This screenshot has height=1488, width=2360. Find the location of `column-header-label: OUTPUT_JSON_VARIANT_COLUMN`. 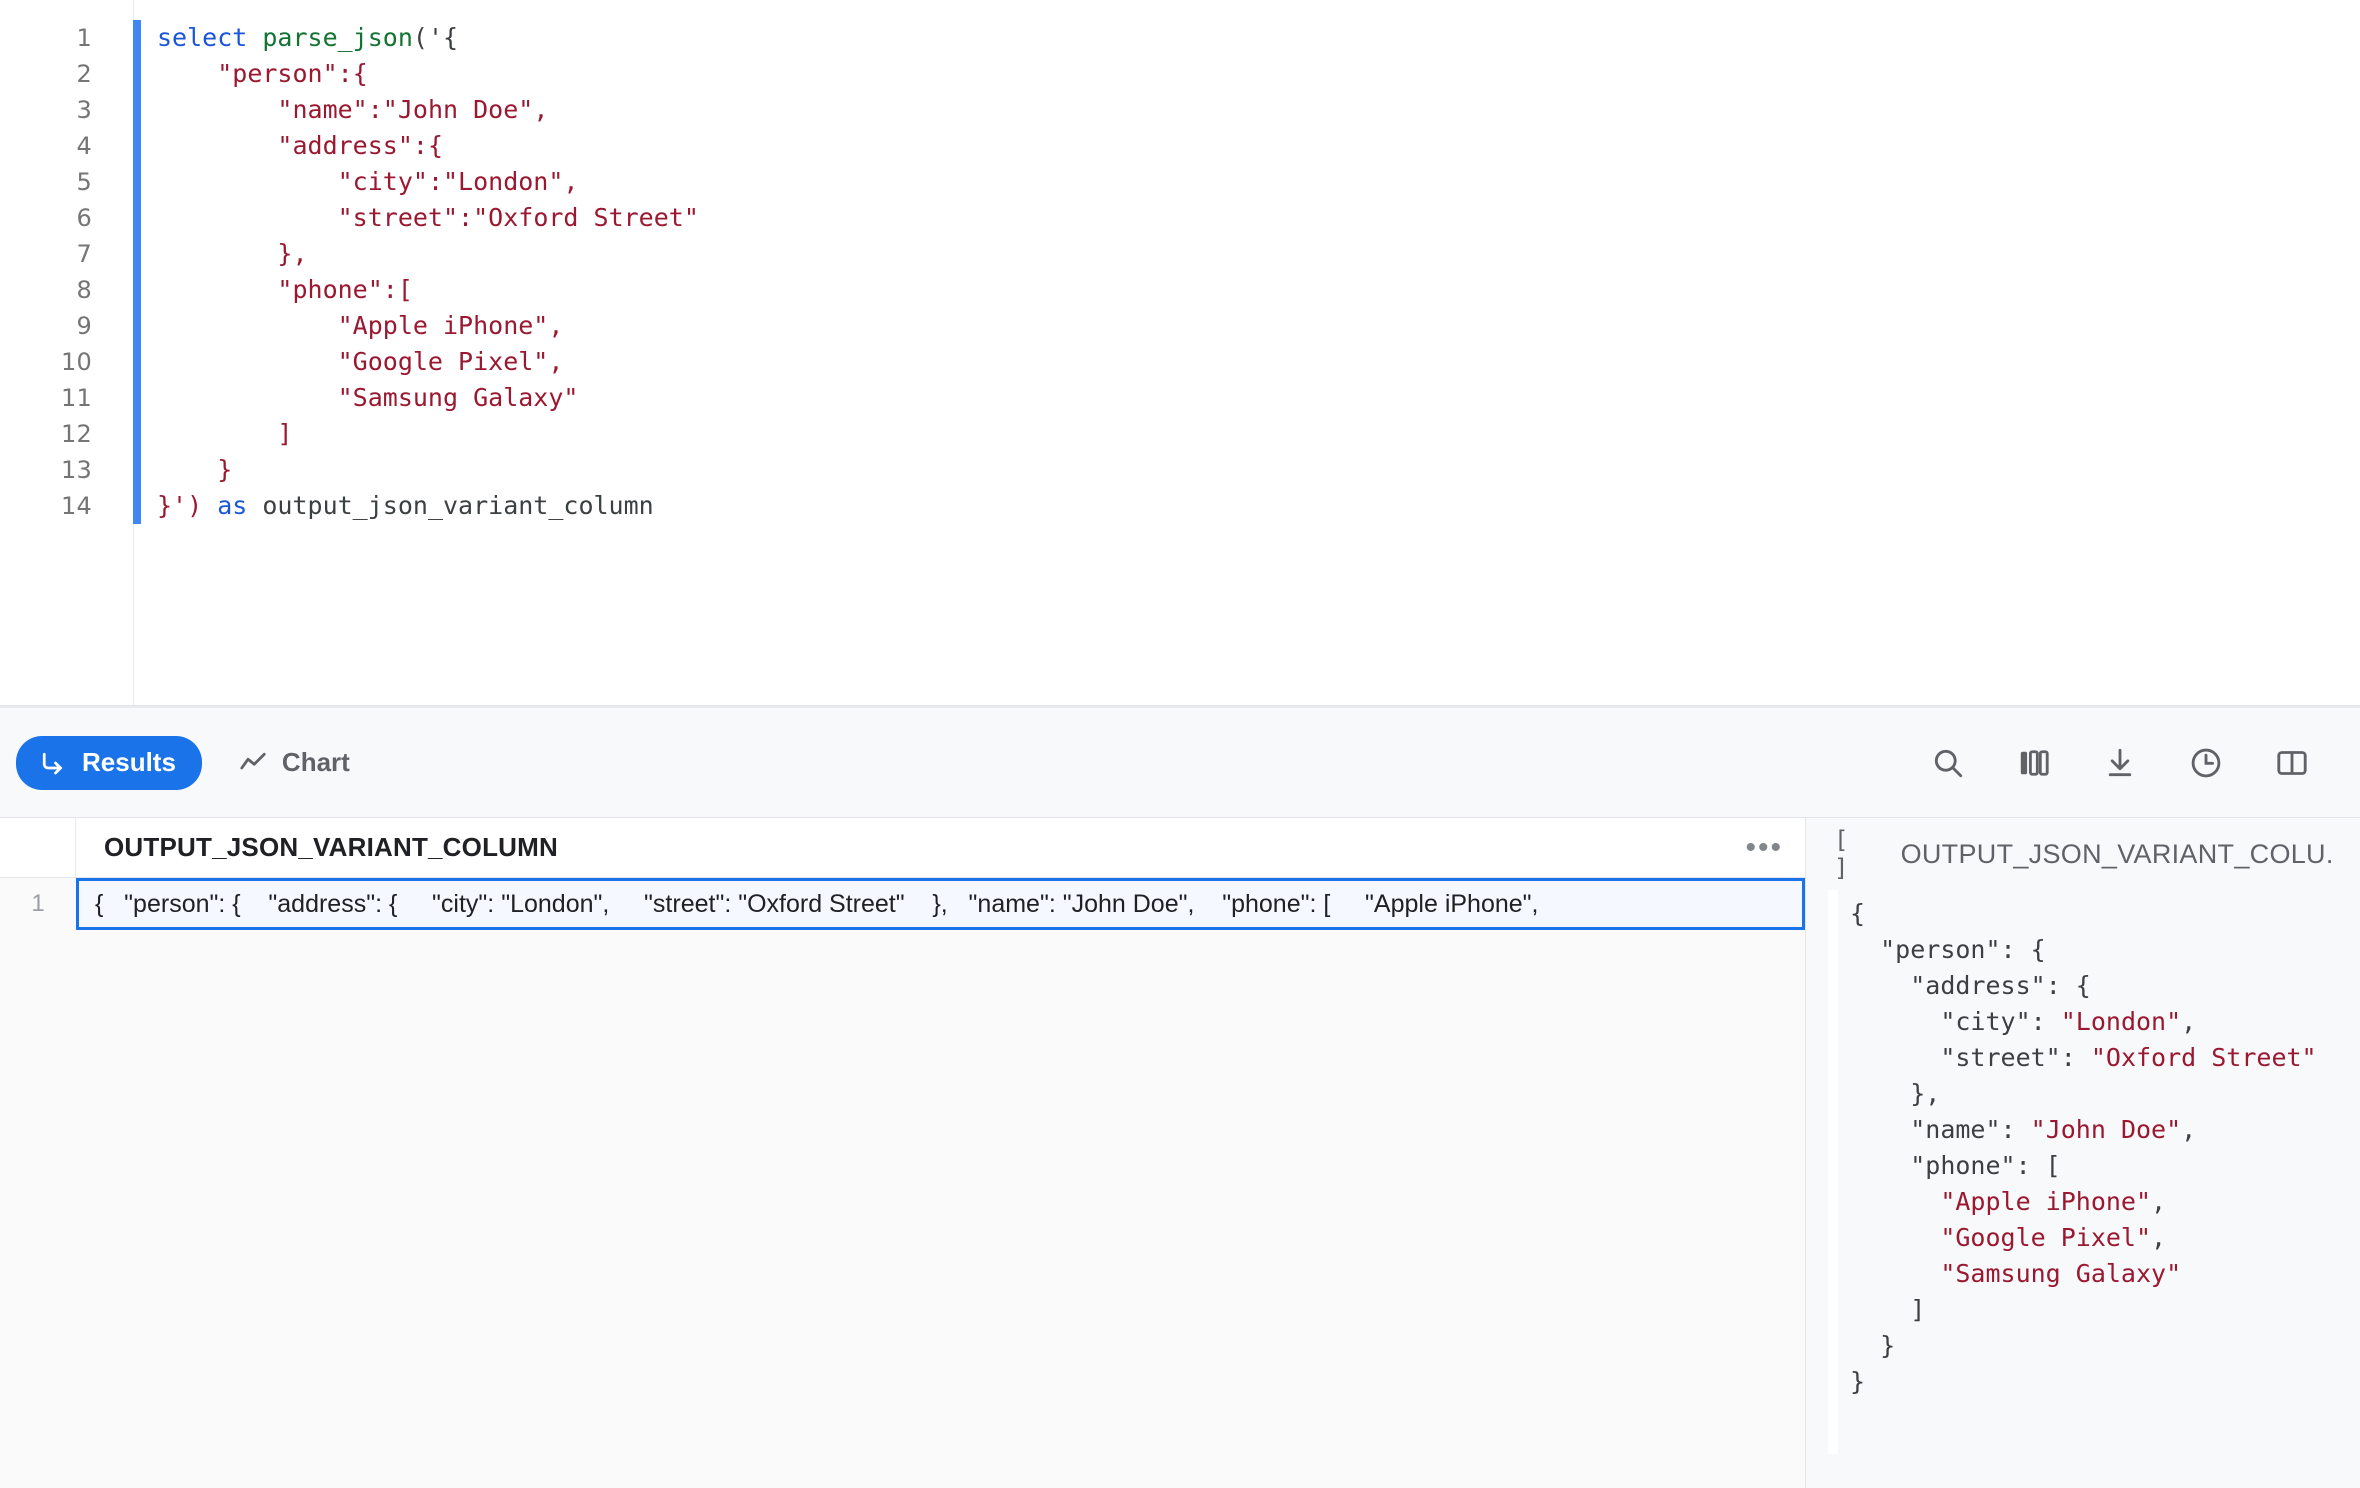

column-header-label: OUTPUT_JSON_VARIANT_COLUMN is located at coordinates (331, 847).